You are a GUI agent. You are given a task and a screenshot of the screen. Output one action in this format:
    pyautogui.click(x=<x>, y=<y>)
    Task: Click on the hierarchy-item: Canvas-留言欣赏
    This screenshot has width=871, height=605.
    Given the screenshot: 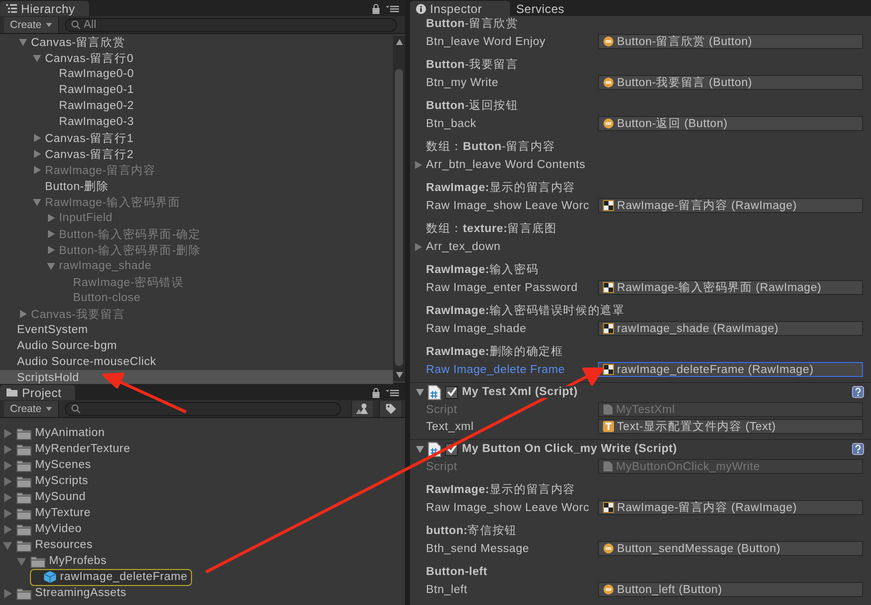 What is the action you would take?
    pyautogui.click(x=196, y=42)
    